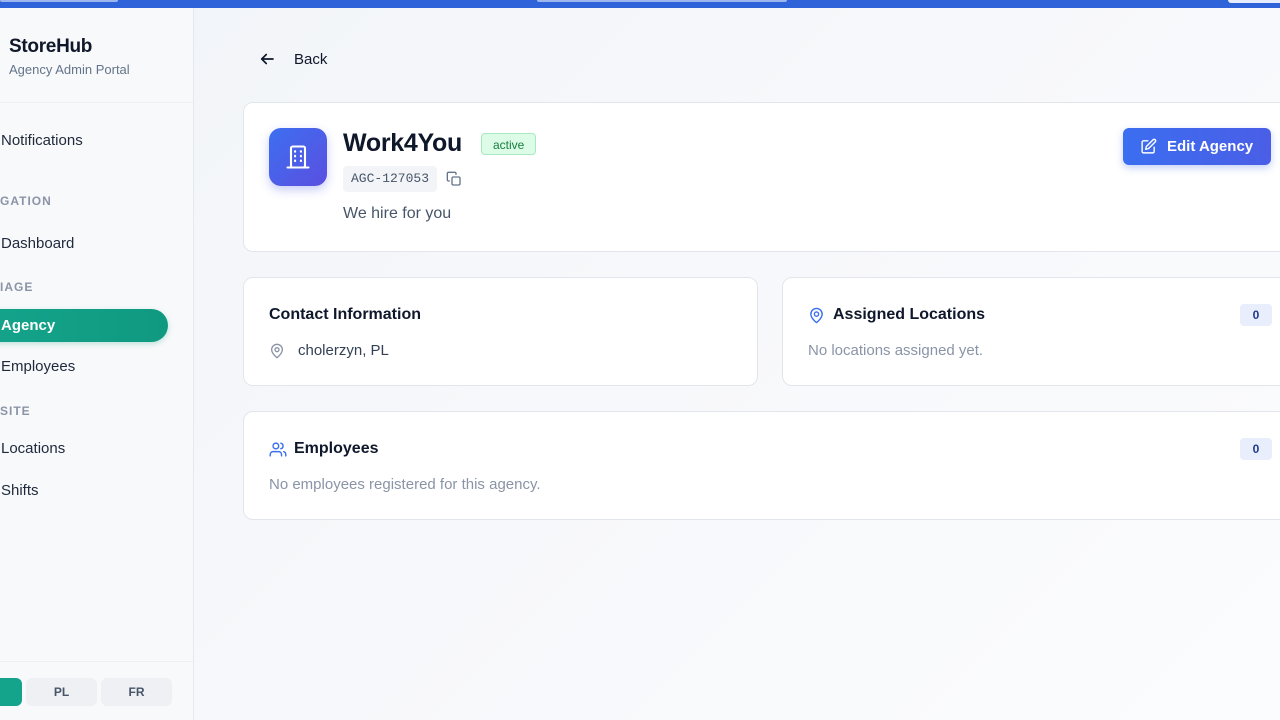 This screenshot has height=720, width=1280. I want to click on contact-location: cholerzyn, PL, so click(343, 350).